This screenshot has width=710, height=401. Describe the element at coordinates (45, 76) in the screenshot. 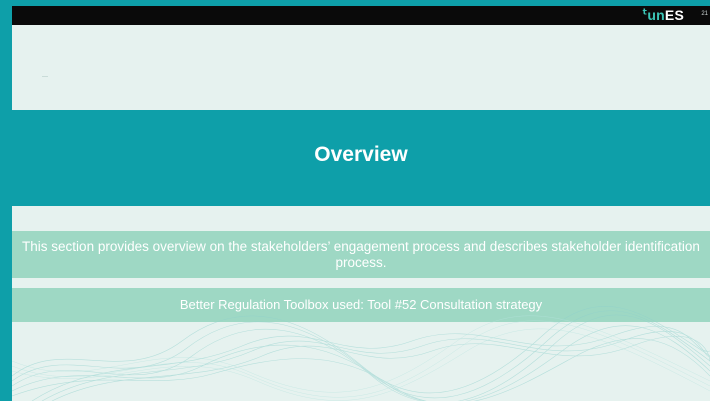

I see `decorative-dash` at that location.